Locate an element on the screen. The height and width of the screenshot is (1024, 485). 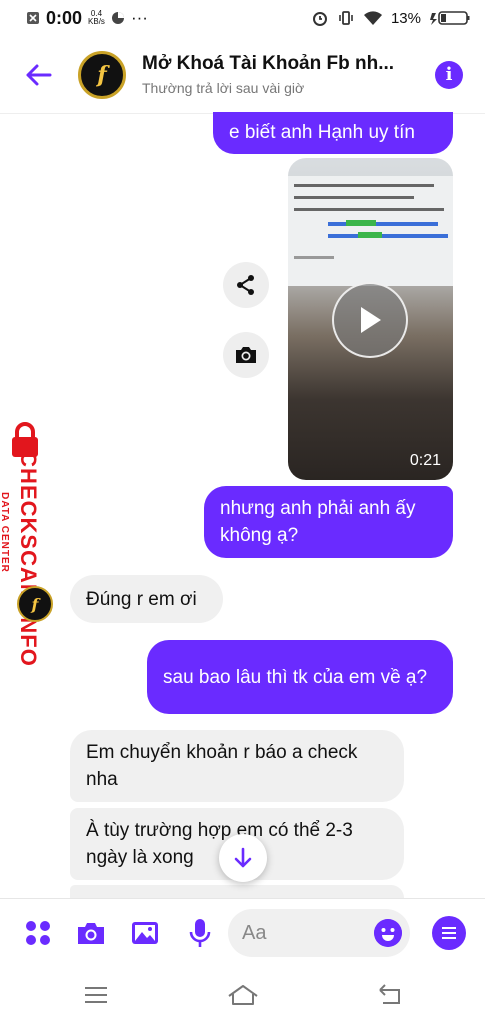
system-nav-bar is located at coordinates (242, 996).